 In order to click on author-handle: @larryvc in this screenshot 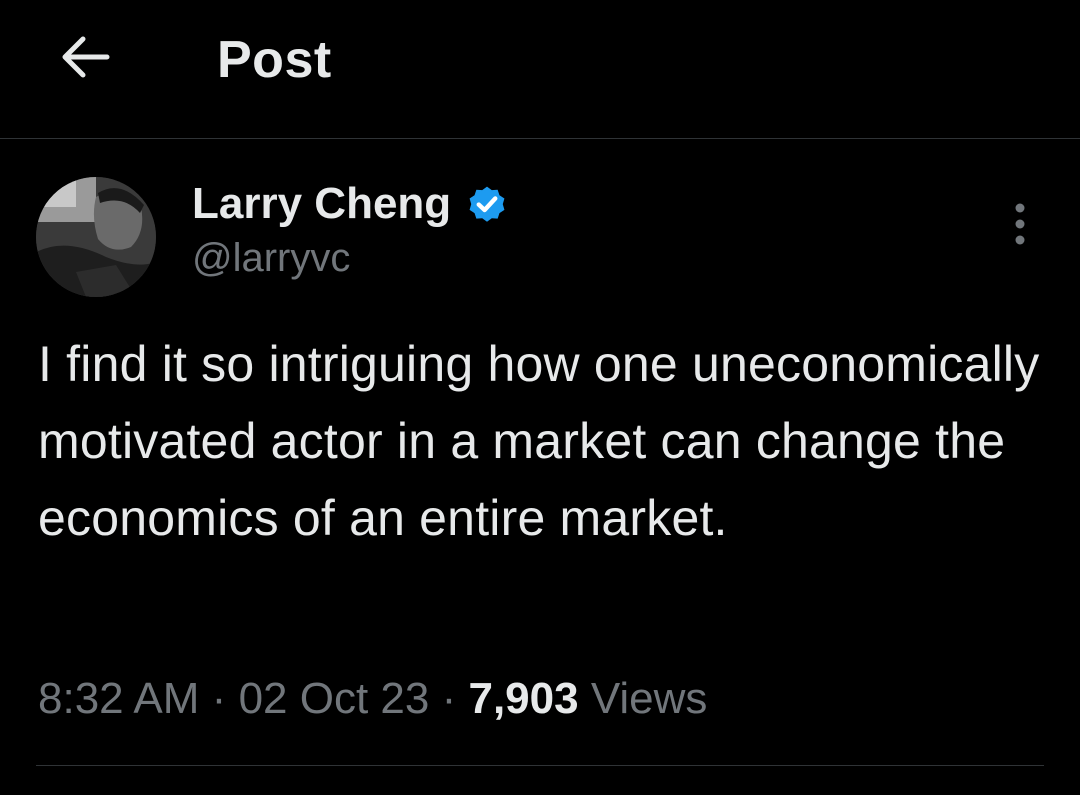, I will do `click(271, 258)`.